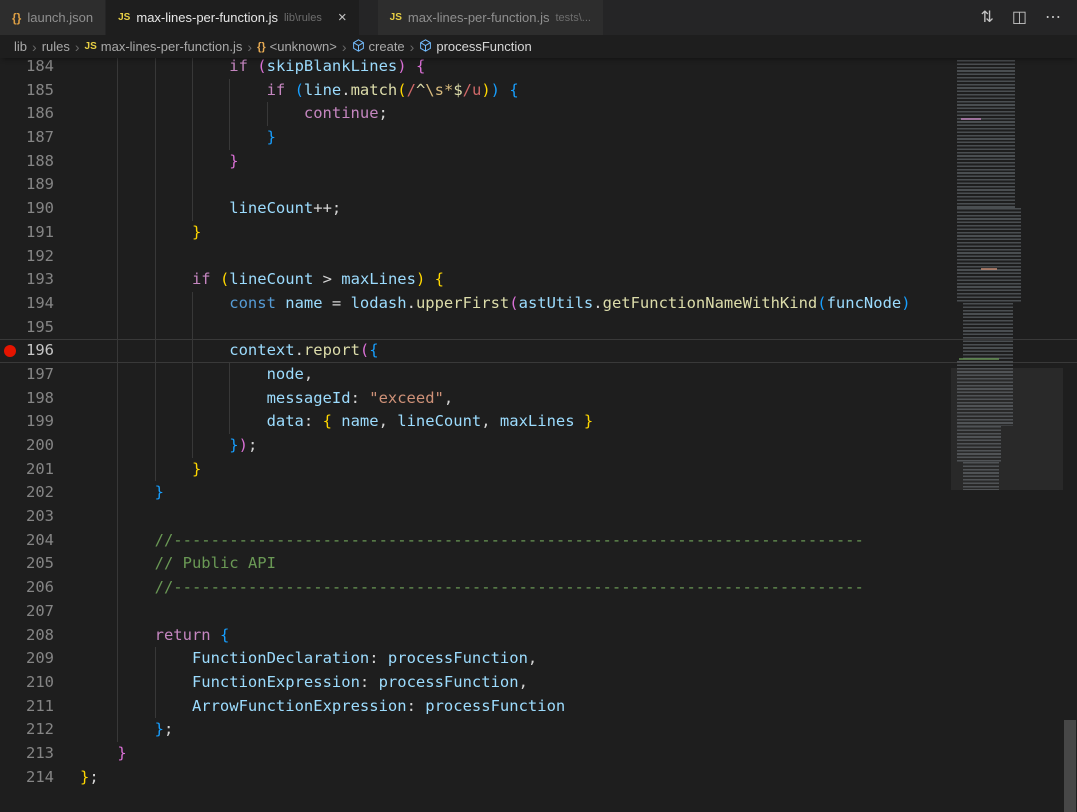  What do you see at coordinates (38, 707) in the screenshot?
I see `line-number: 211` at bounding box center [38, 707].